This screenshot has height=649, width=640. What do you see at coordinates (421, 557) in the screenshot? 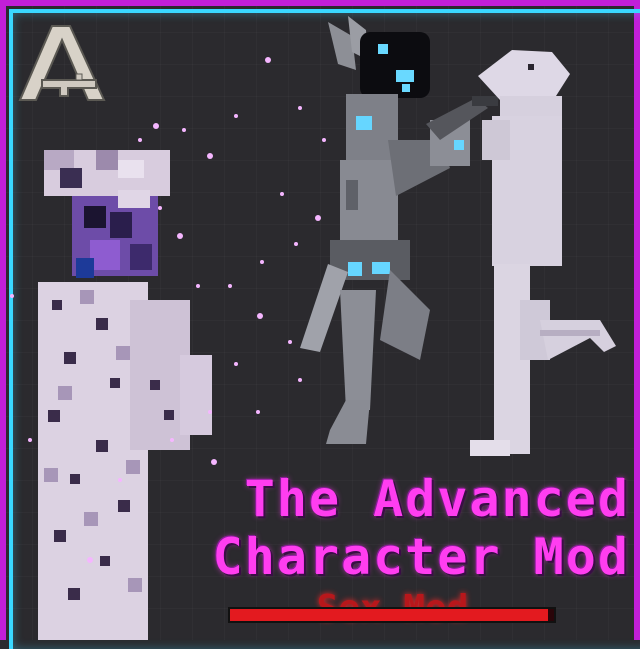
I see `title-line-2: Character Mod` at bounding box center [421, 557].